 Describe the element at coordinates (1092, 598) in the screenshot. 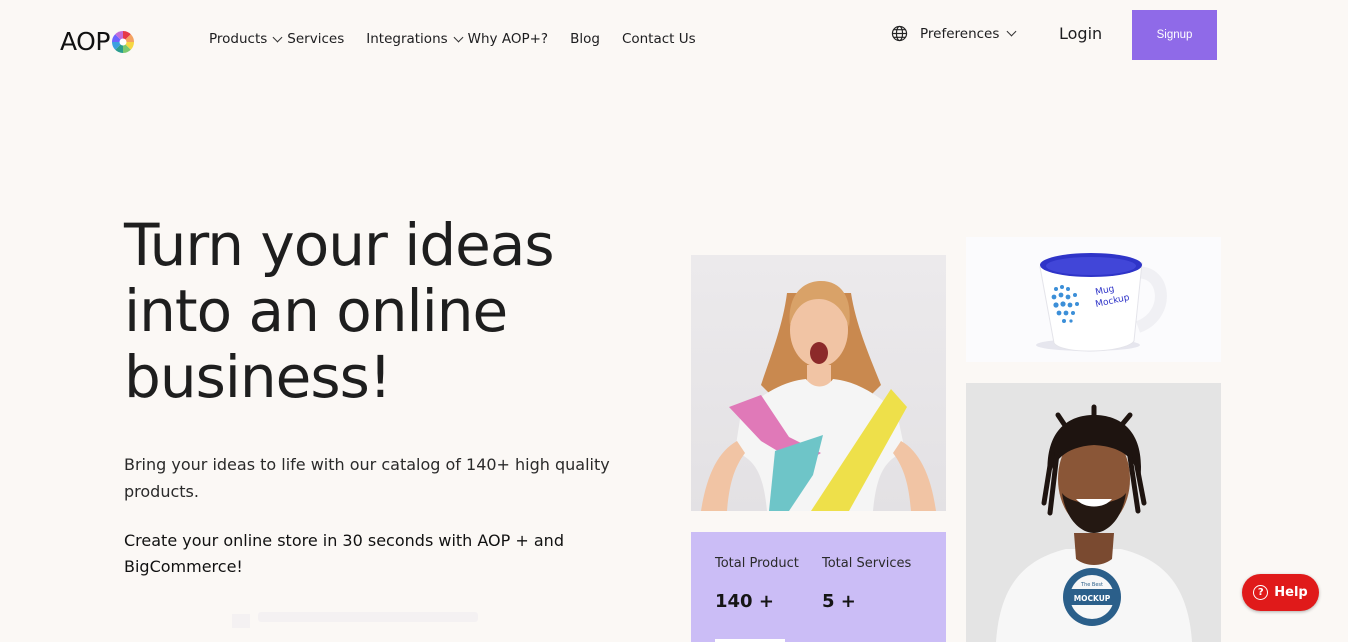

I see `tshirt-print-label: MOCKUP` at that location.